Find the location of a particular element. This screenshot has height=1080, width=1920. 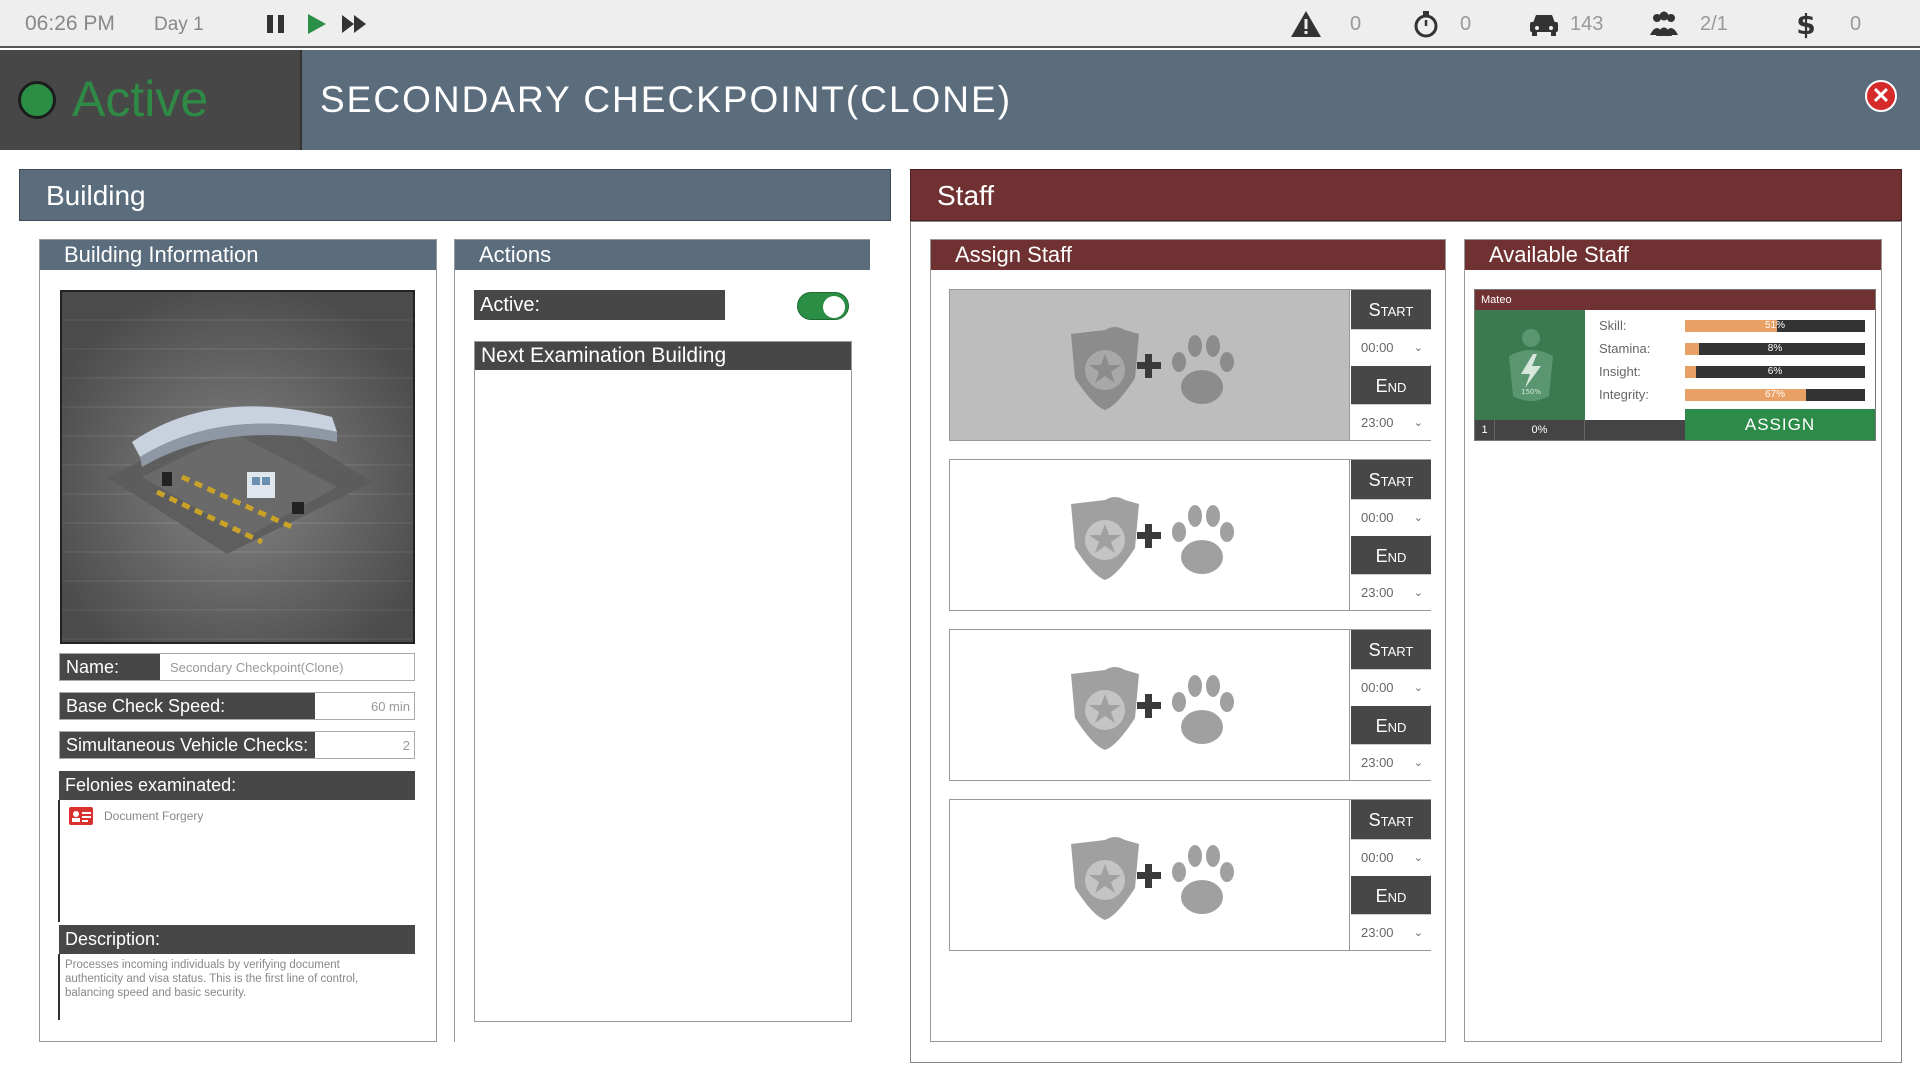

status-indicator: Active is located at coordinates (151, 100).